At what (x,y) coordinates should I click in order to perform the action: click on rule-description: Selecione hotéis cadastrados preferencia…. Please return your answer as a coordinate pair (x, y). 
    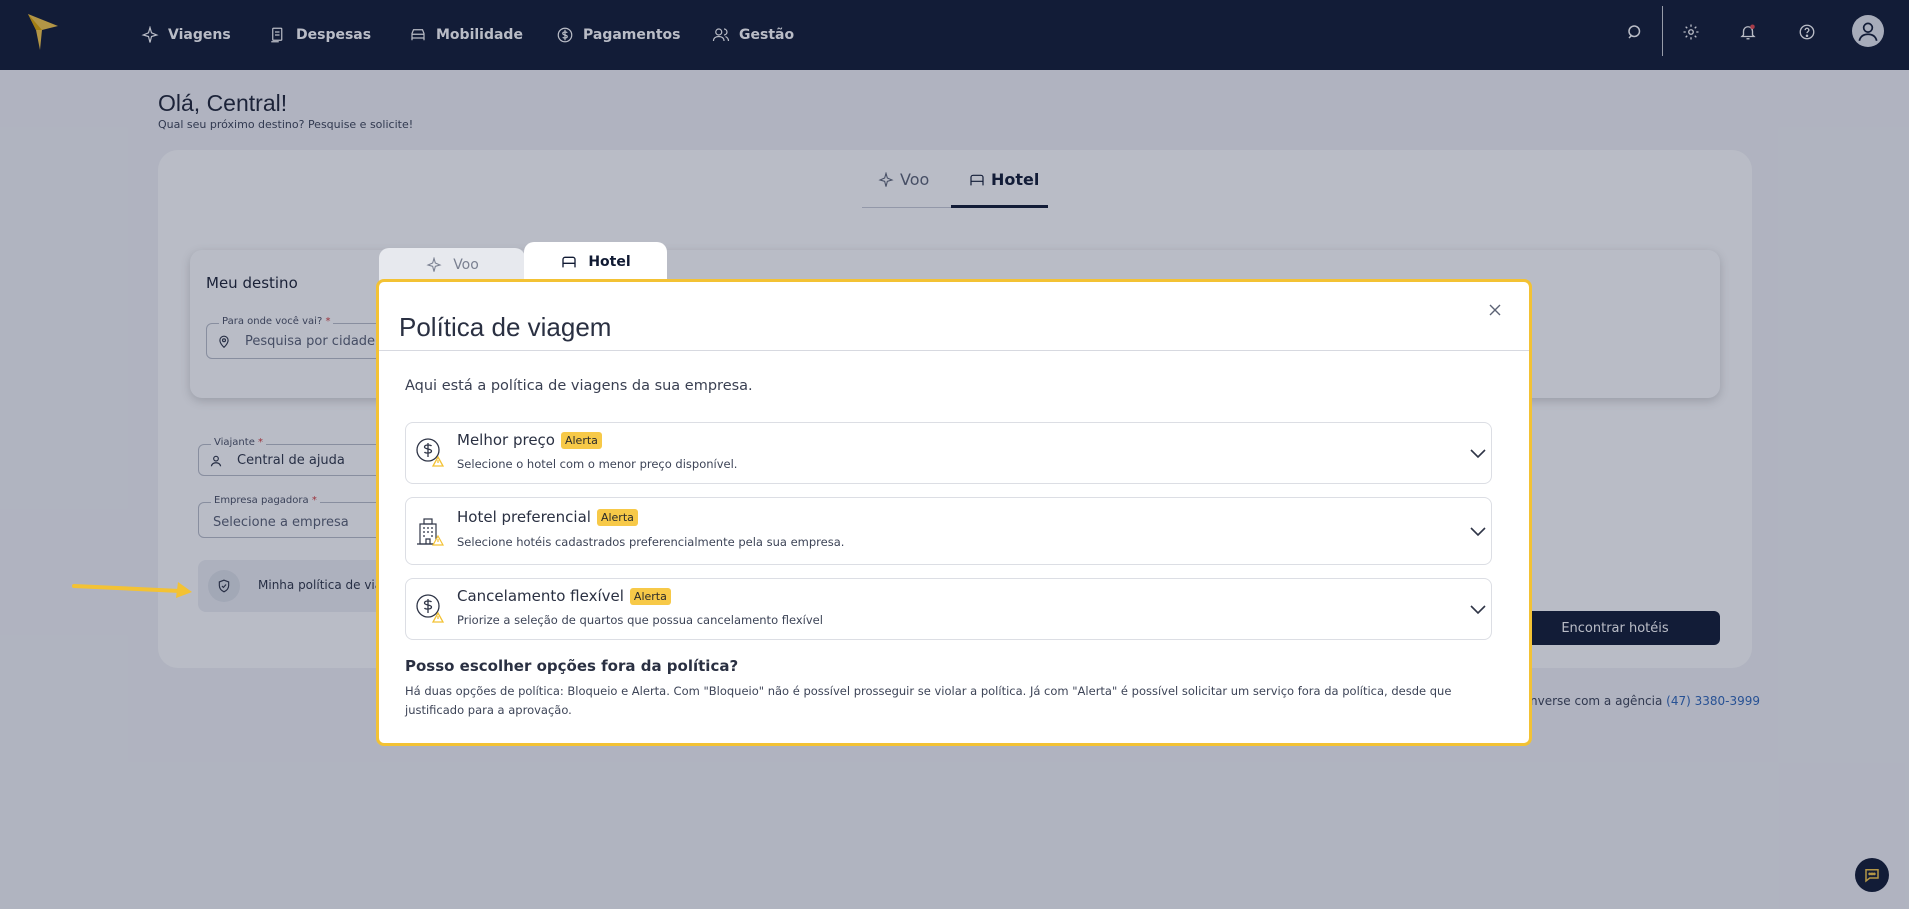
    Looking at the image, I should click on (651, 542).